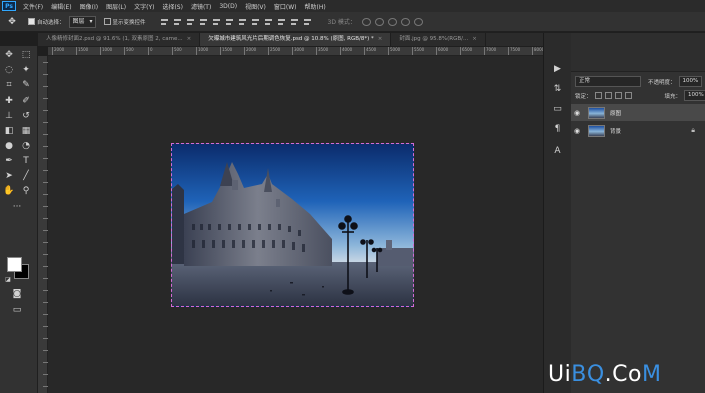  What do you see at coordinates (275, 49) in the screenshot?
I see `ruler-label: 2500` at bounding box center [275, 49].